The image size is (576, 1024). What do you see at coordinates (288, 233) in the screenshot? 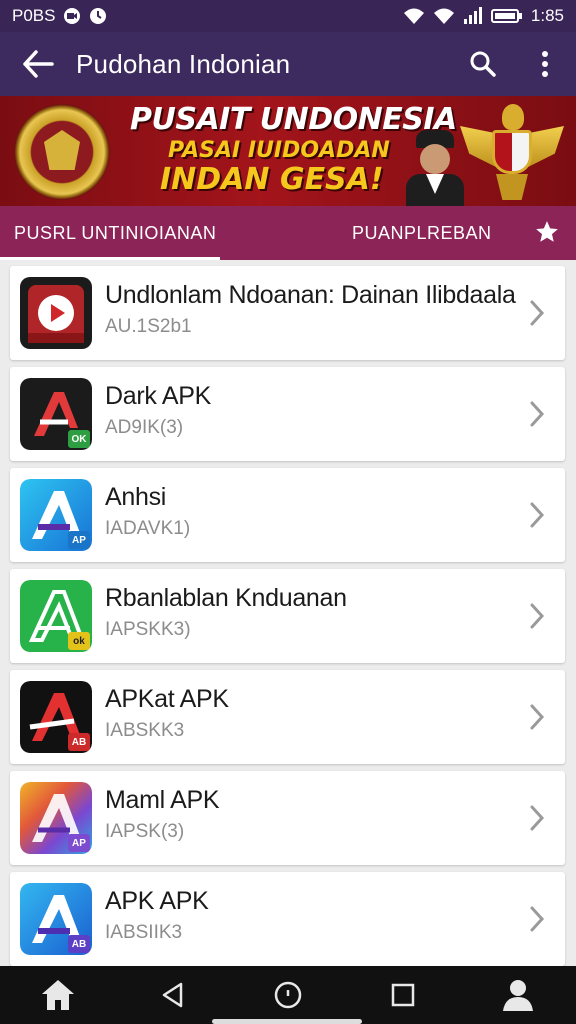
I see `tab-bar: PUSRL UNTINIOIANAN PUANPLREBAN` at bounding box center [288, 233].